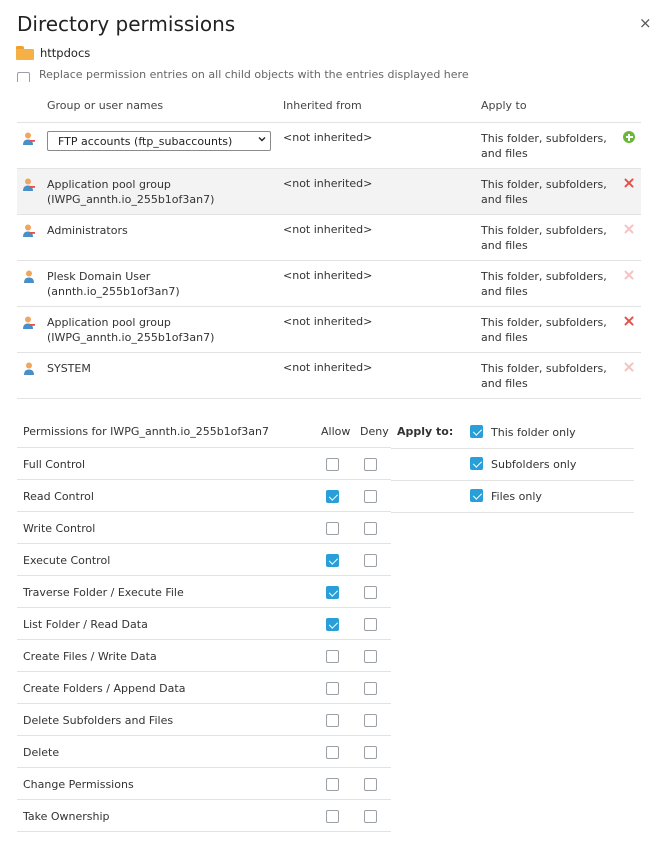 Image resolution: width=662 pixels, height=856 pixels. Describe the element at coordinates (145, 141) in the screenshot. I see `user-select-value: FTP accounts (ftp_subaccounts)` at that location.